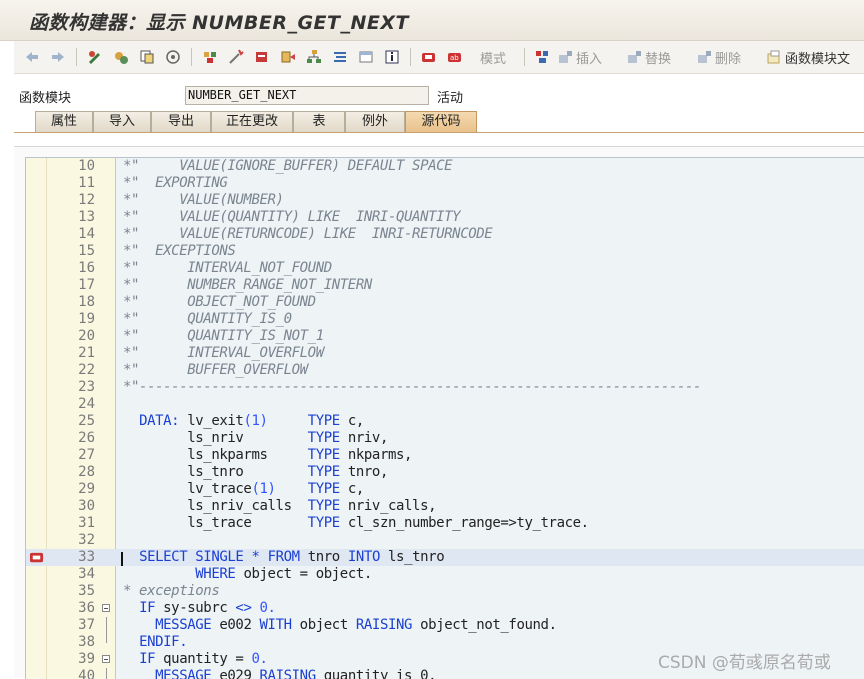 This screenshot has height=679, width=864. Describe the element at coordinates (86, 370) in the screenshot. I see `line-number: 22` at that location.